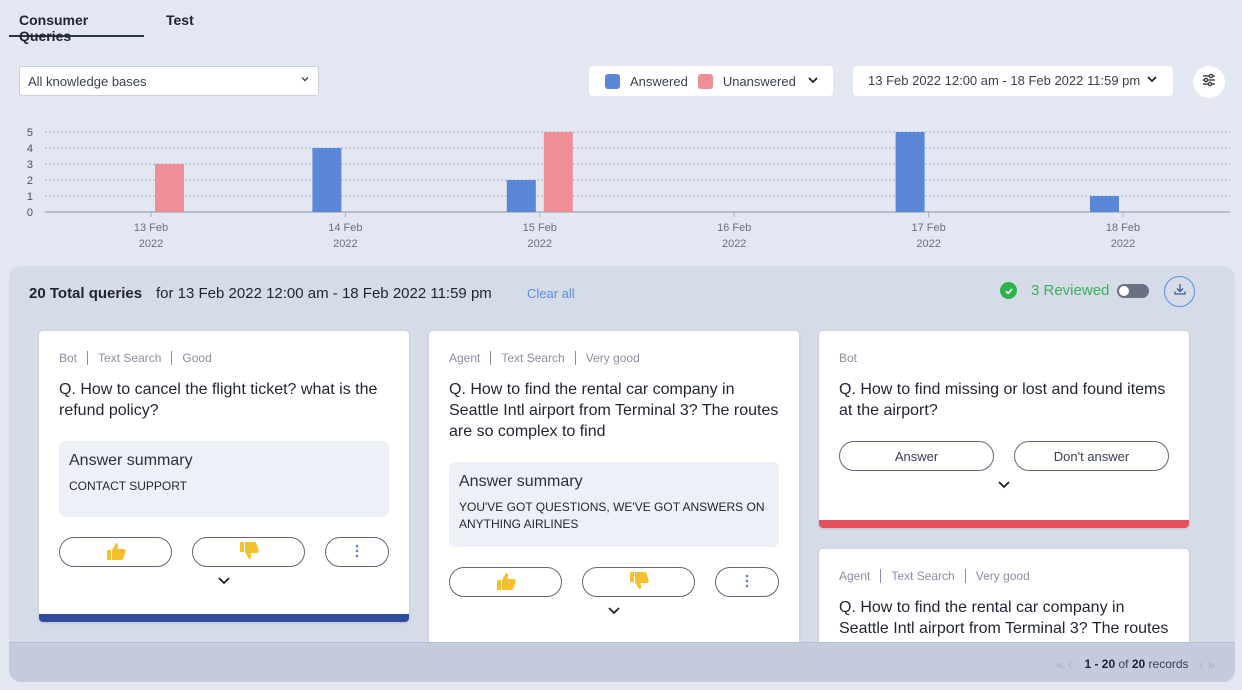  Describe the element at coordinates (1091, 456) in the screenshot. I see `dont-answer-button: Don't answer` at that location.